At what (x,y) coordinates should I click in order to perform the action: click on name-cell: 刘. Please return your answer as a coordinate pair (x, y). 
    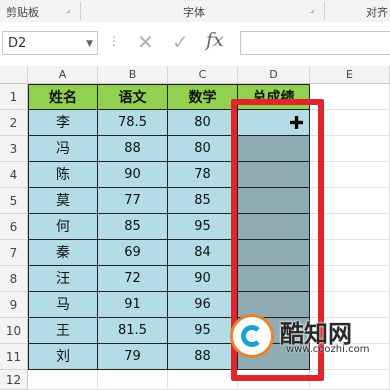
    Looking at the image, I should click on (63, 357).